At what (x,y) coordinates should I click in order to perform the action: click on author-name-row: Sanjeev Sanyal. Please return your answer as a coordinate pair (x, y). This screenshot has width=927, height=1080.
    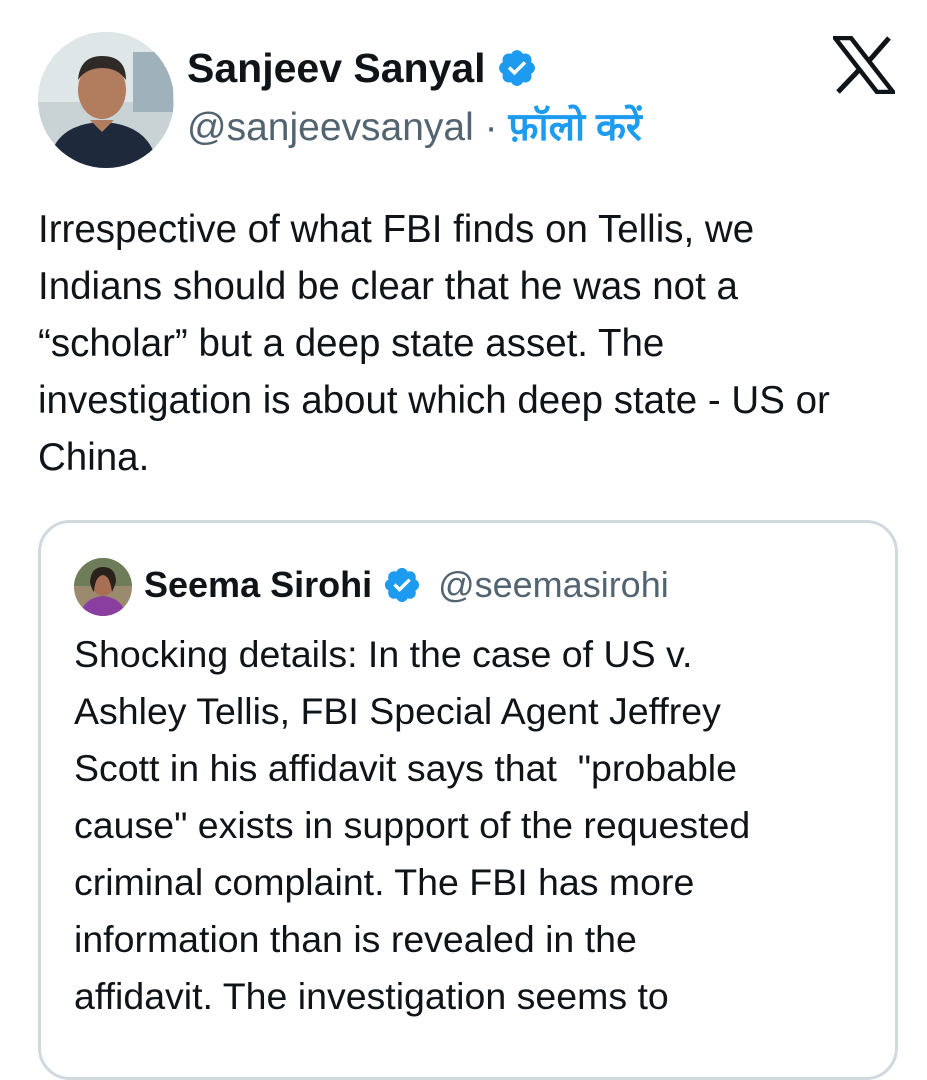
    Looking at the image, I should click on (362, 68).